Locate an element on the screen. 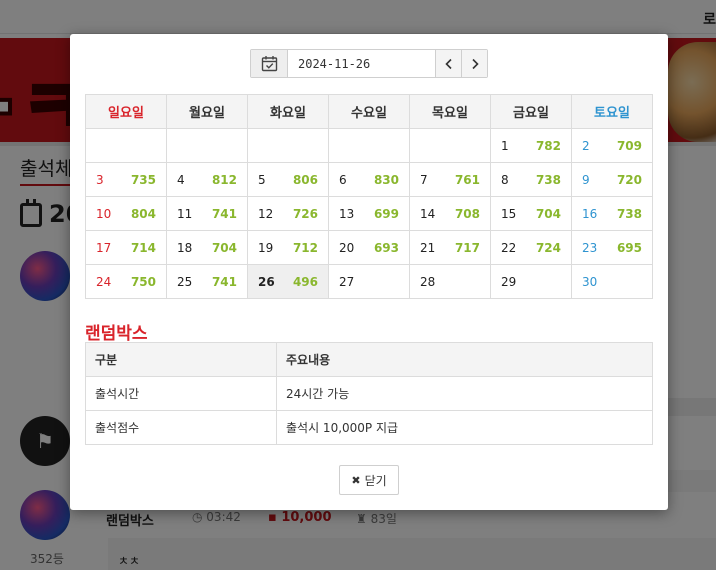  calendar-day-cell: 30 is located at coordinates (612, 281).